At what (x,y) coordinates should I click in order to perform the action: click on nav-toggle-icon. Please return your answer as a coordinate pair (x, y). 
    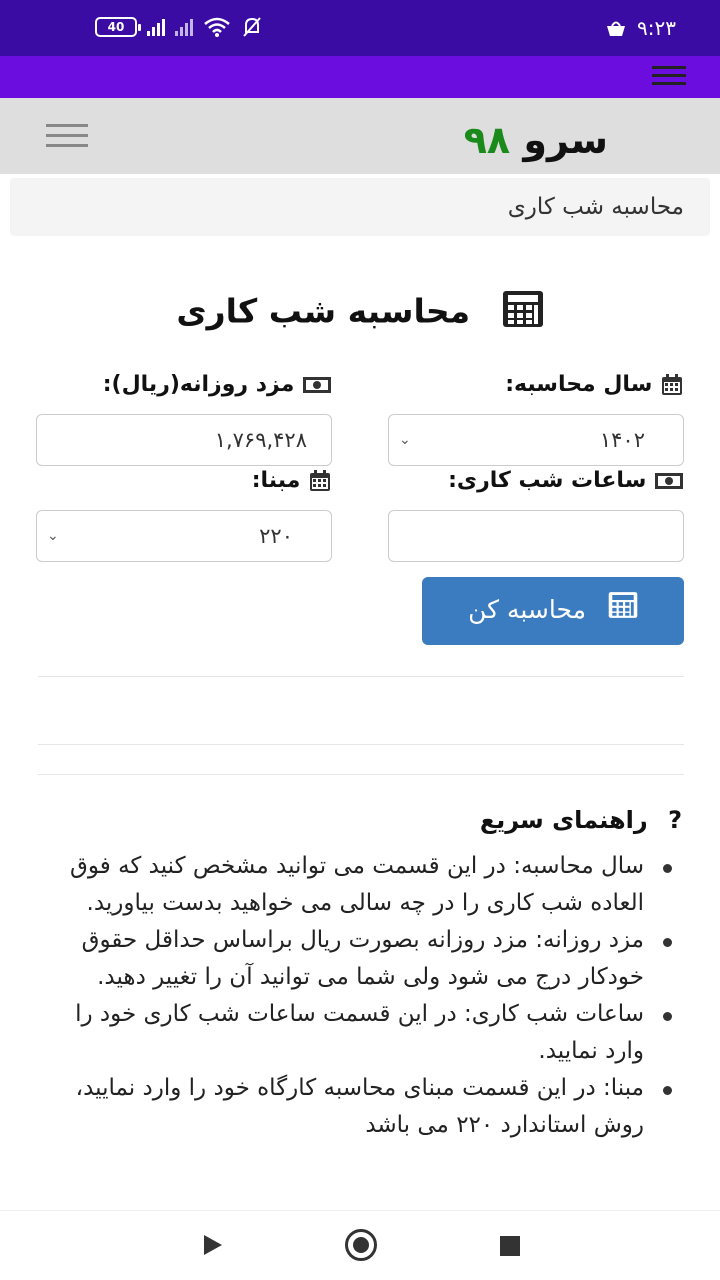
    Looking at the image, I should click on (67, 139).